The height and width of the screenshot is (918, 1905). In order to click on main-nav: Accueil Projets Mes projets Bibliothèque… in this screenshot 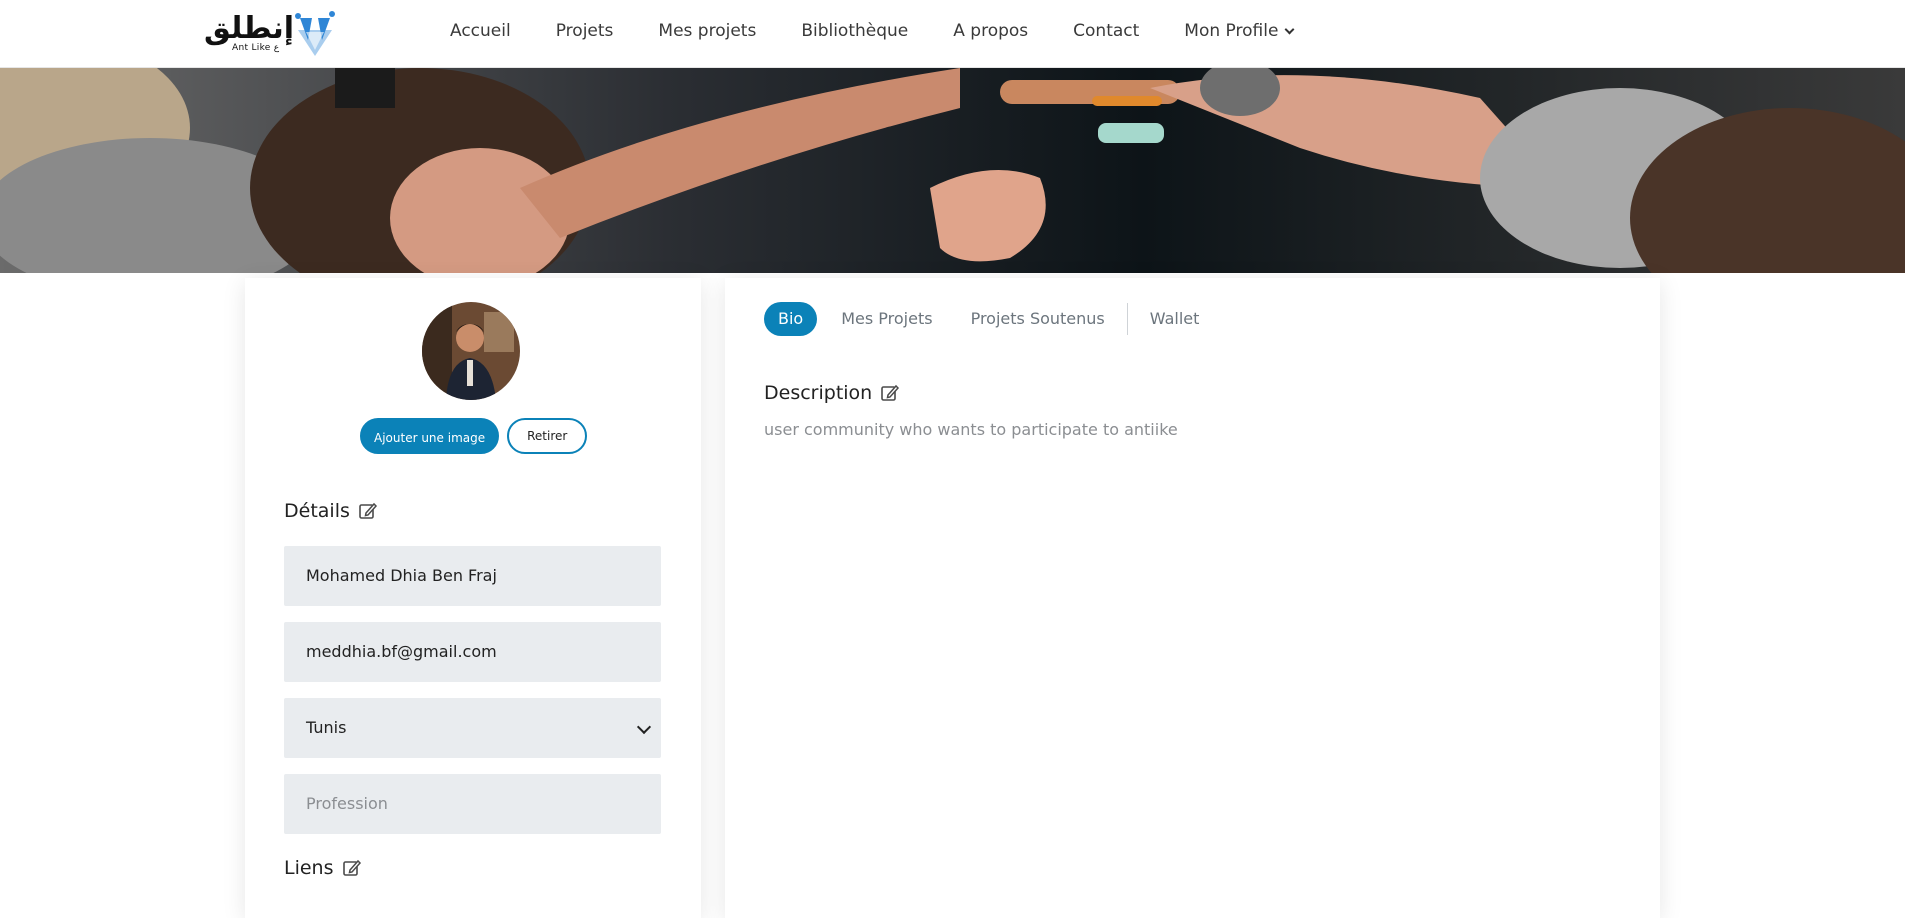, I will do `click(894, 31)`.